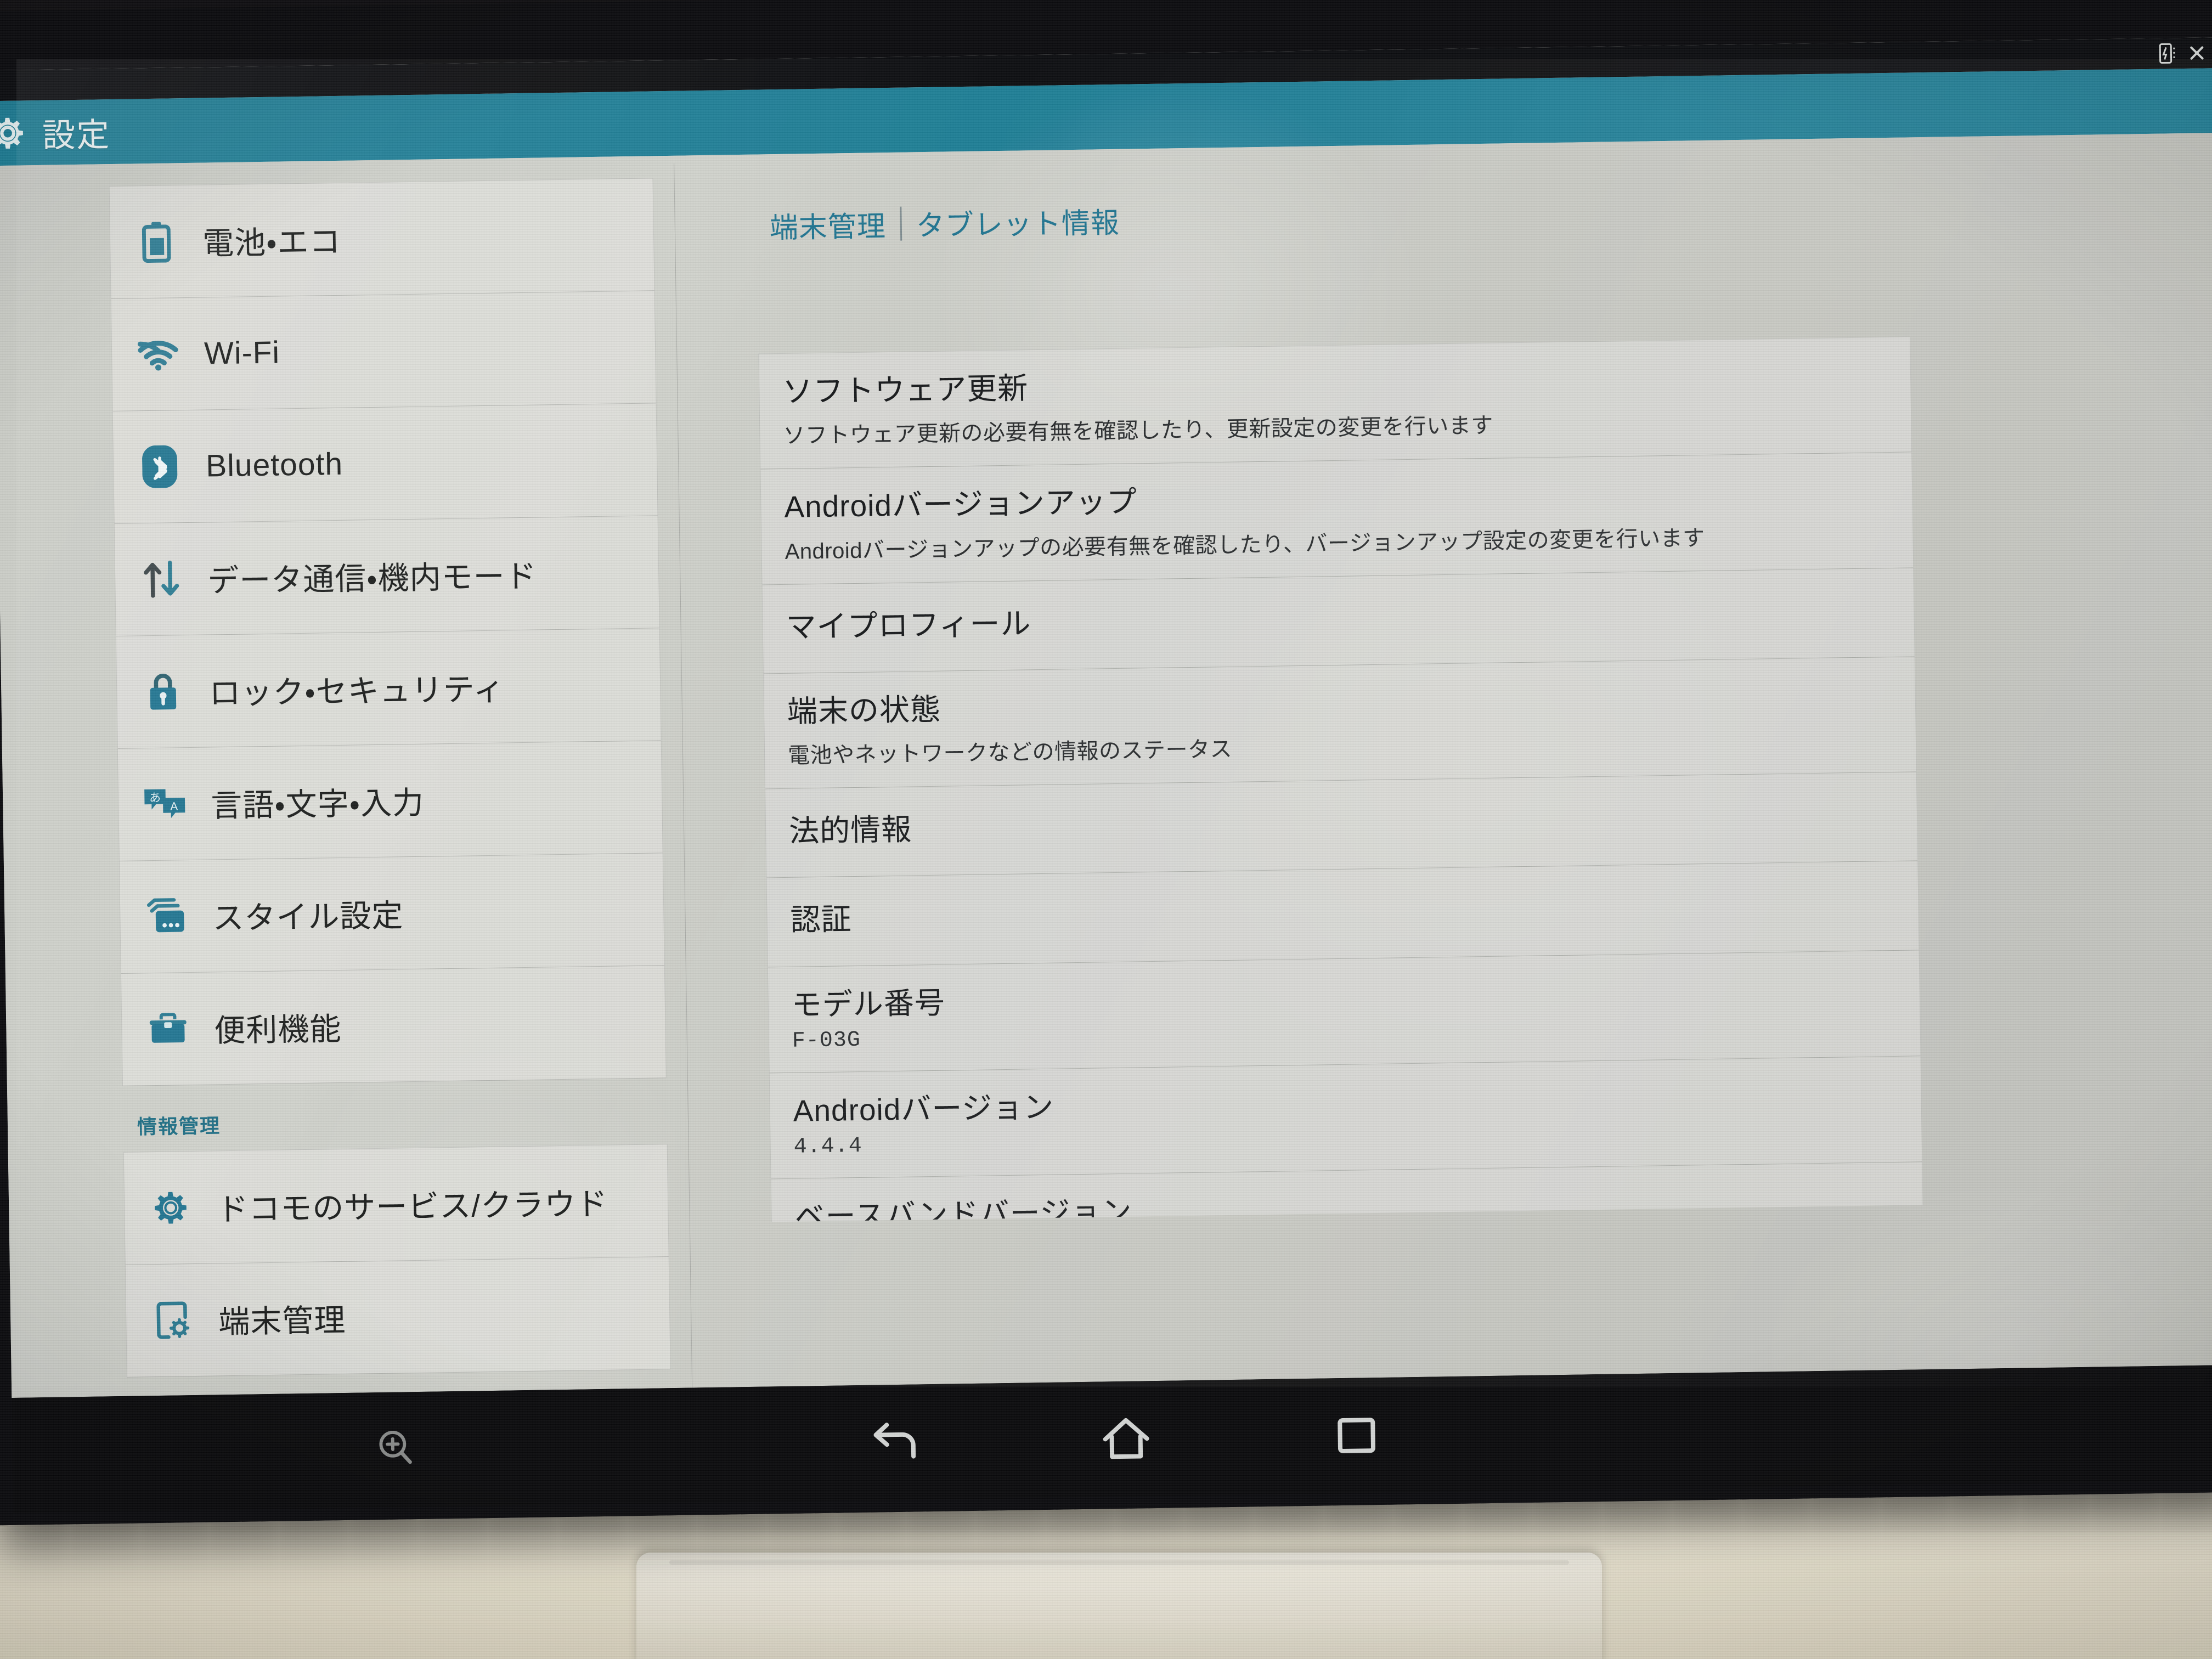 The width and height of the screenshot is (2212, 1659). What do you see at coordinates (179, 1126) in the screenshot?
I see `sidebar-section-header: 情報管理` at bounding box center [179, 1126].